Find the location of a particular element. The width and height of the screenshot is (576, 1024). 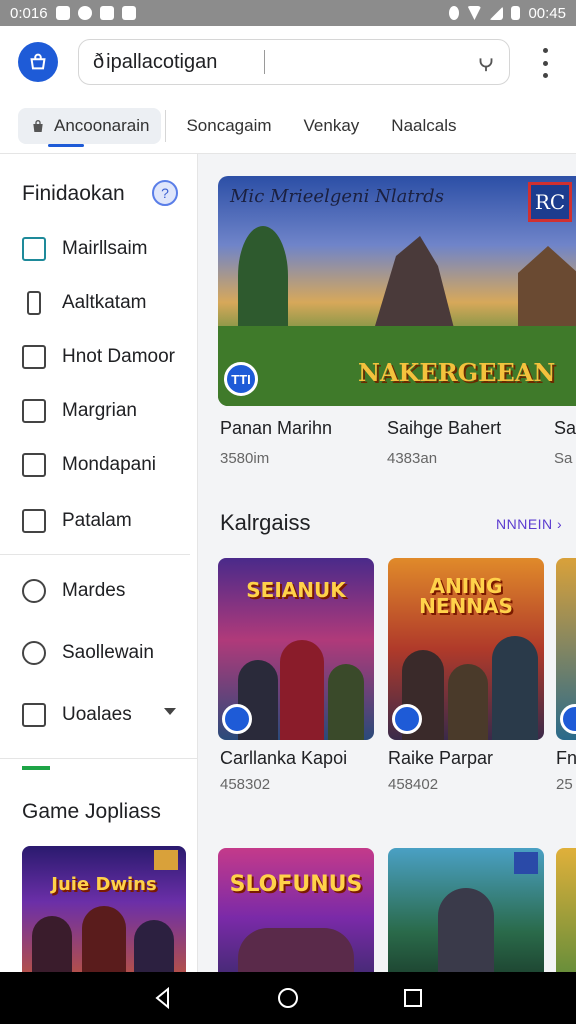

game-title-art: Juie Dwins is located at coordinates (104, 884).